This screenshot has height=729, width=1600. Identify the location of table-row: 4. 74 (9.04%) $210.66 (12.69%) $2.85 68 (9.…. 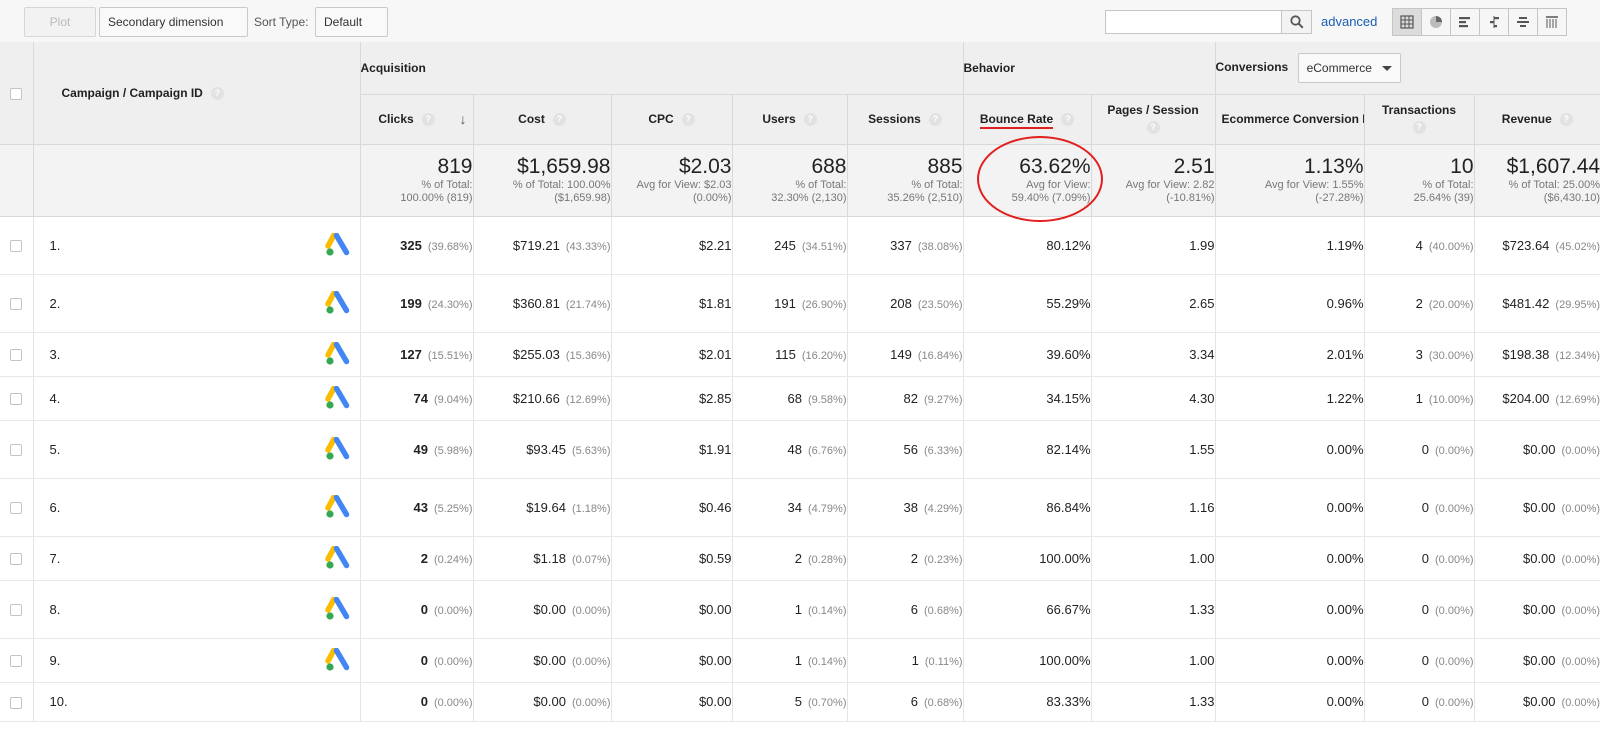
(800, 398).